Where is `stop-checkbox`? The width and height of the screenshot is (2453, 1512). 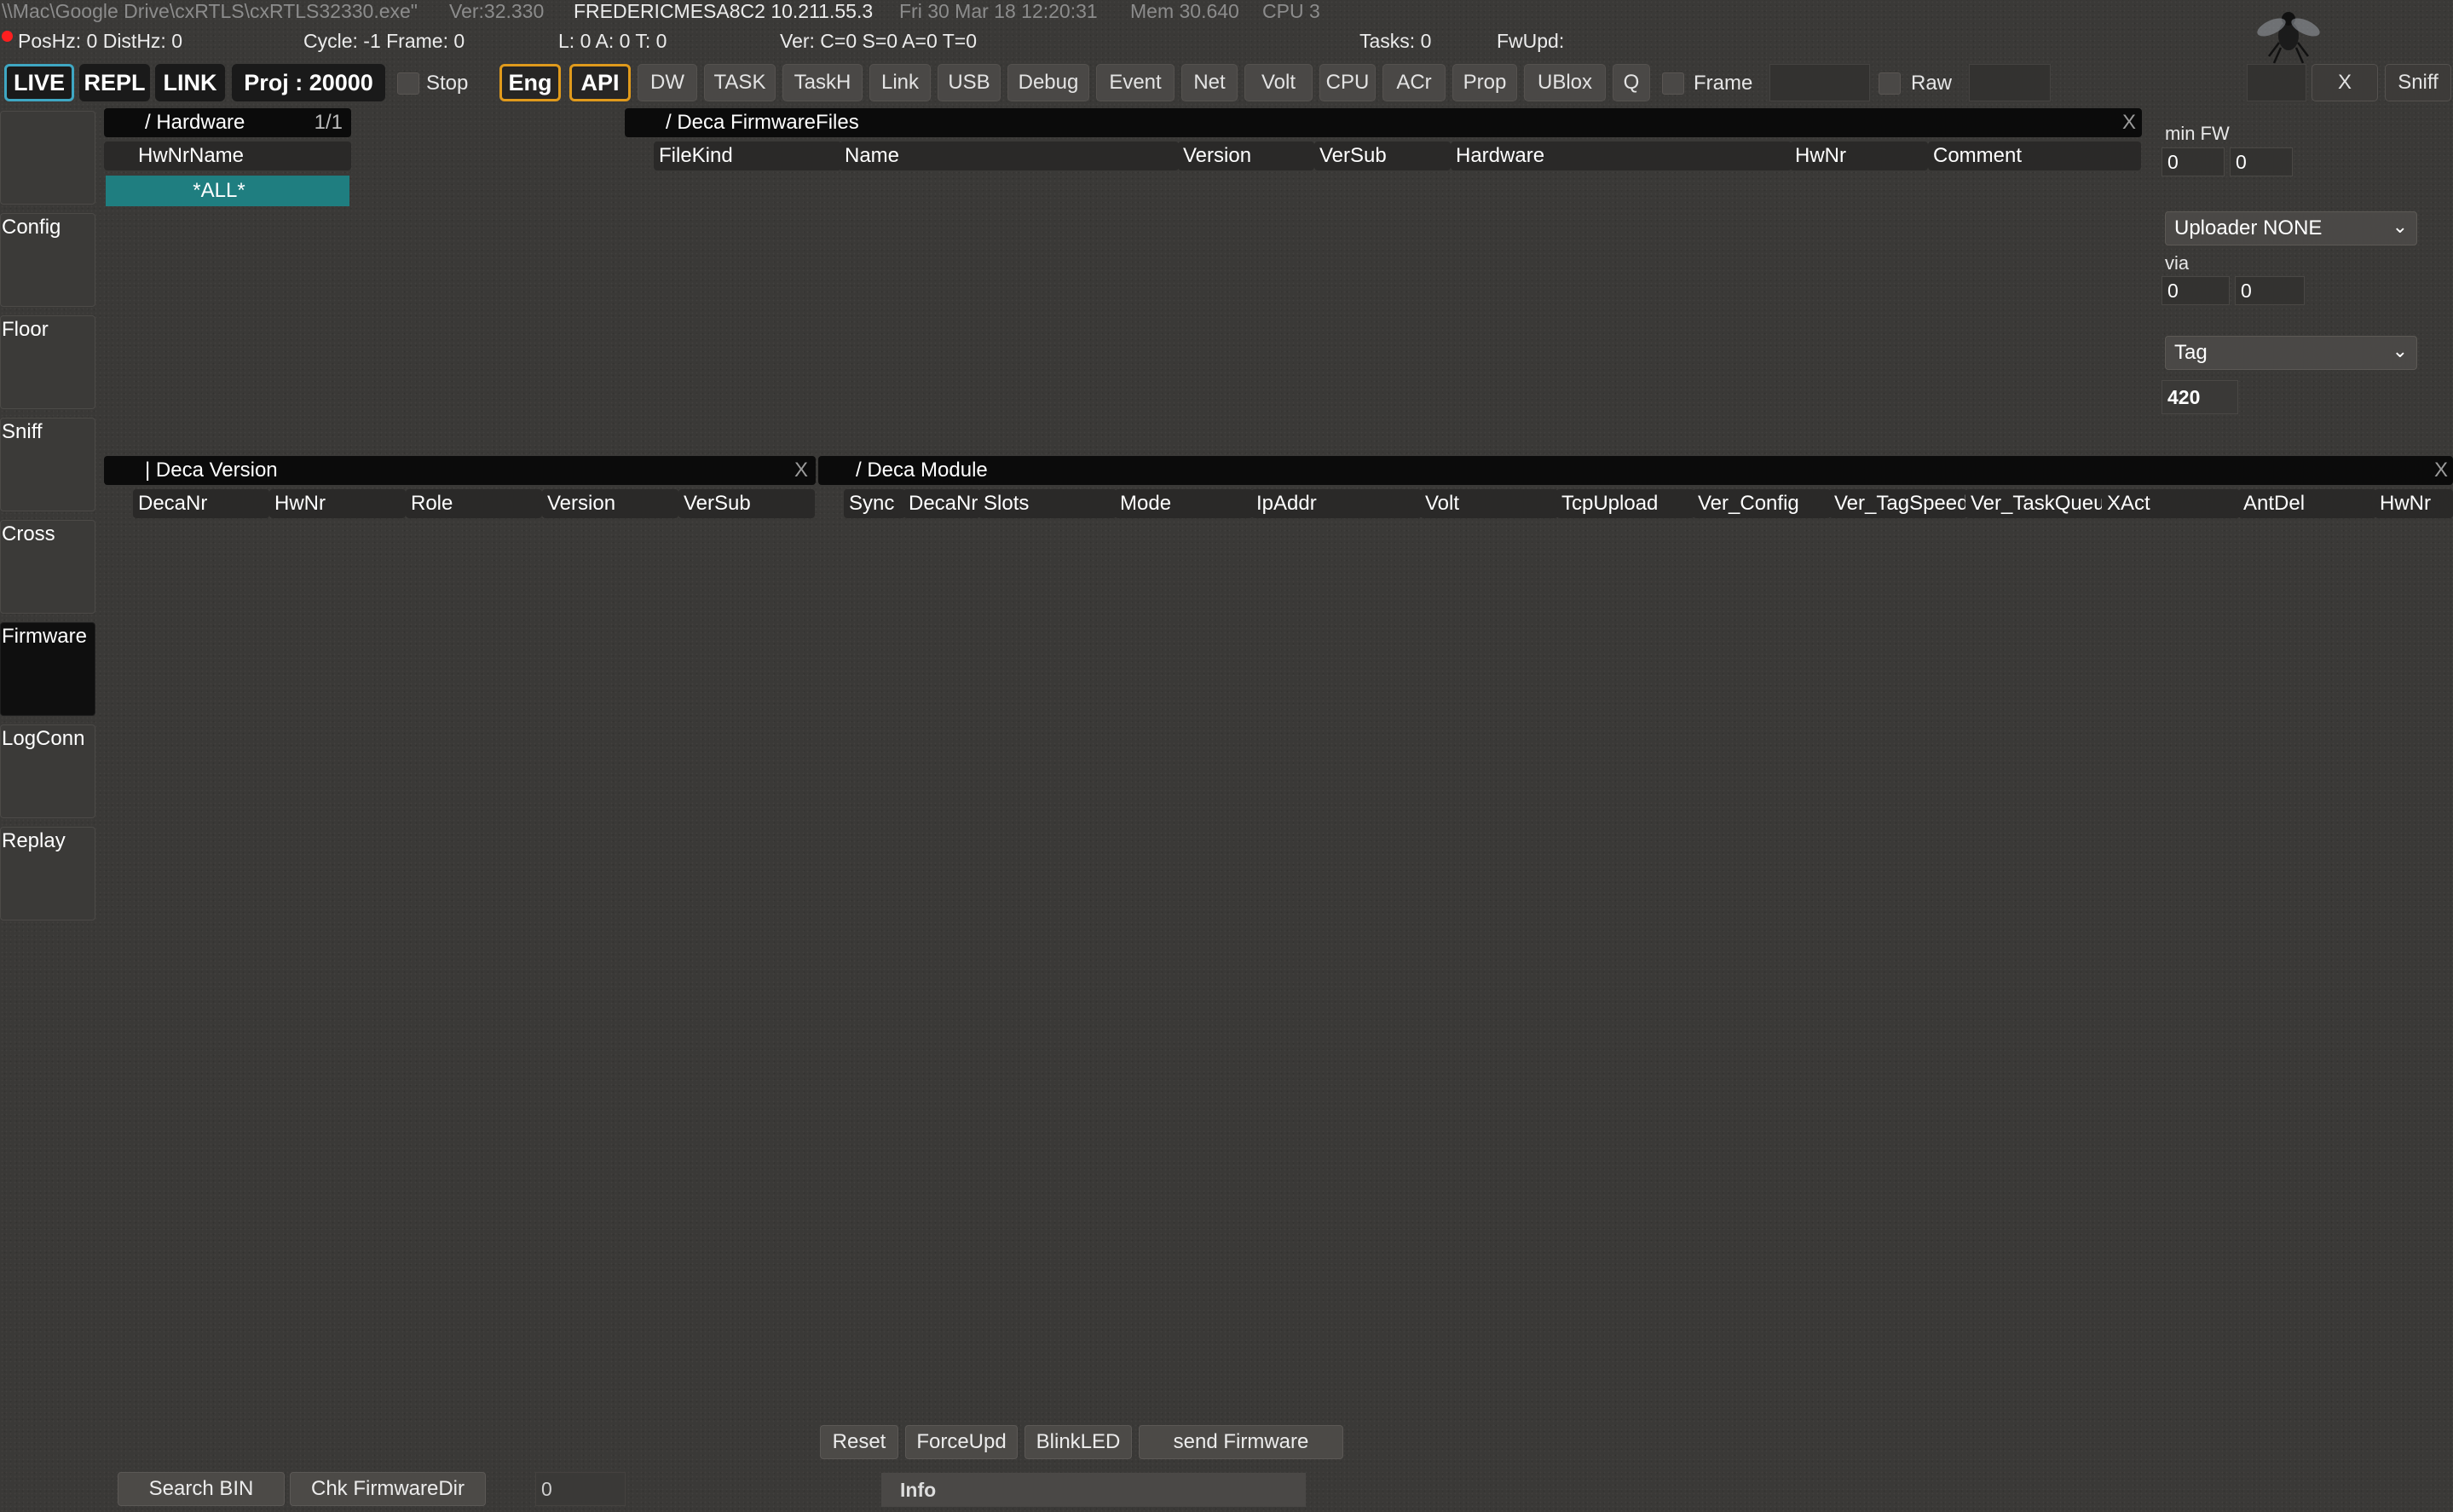 stop-checkbox is located at coordinates (408, 83).